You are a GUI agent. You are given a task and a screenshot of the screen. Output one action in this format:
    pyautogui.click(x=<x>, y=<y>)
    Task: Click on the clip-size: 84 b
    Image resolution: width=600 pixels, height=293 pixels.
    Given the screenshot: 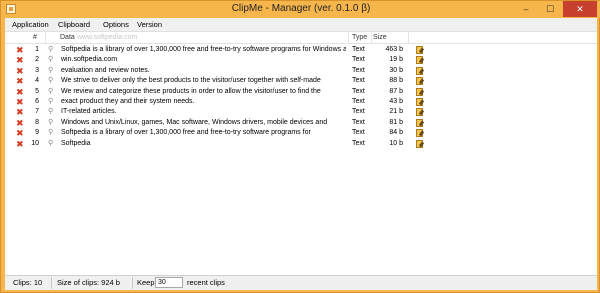 What is the action you would take?
    pyautogui.click(x=396, y=133)
    